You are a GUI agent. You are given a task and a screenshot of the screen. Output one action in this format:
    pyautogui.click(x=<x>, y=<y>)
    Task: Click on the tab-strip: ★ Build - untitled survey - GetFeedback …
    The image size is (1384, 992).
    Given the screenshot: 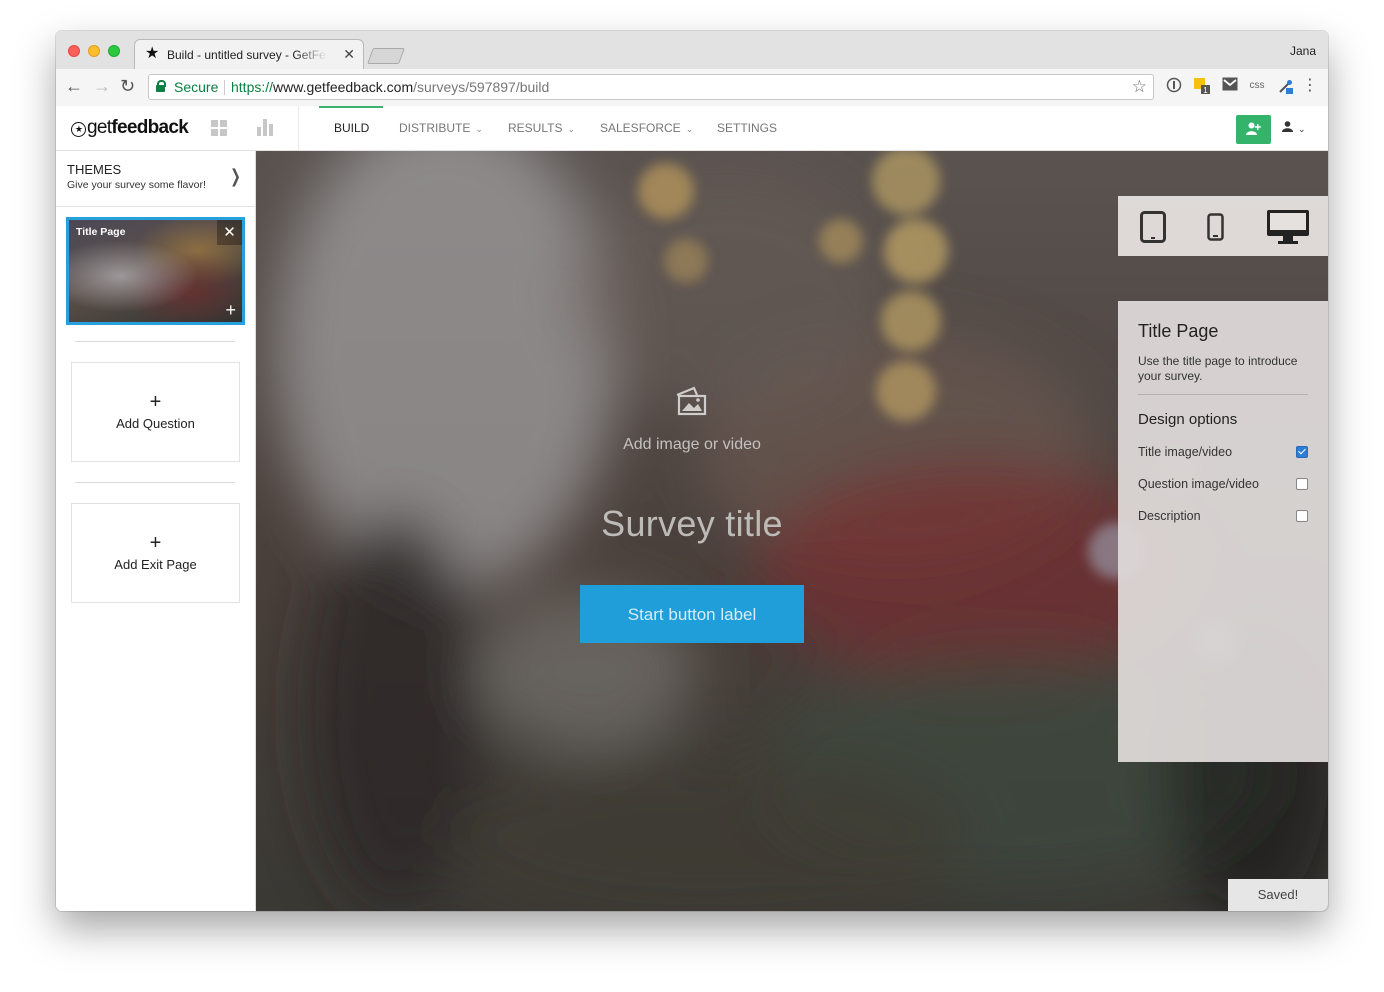 What is the action you would take?
    pyautogui.click(x=692, y=50)
    